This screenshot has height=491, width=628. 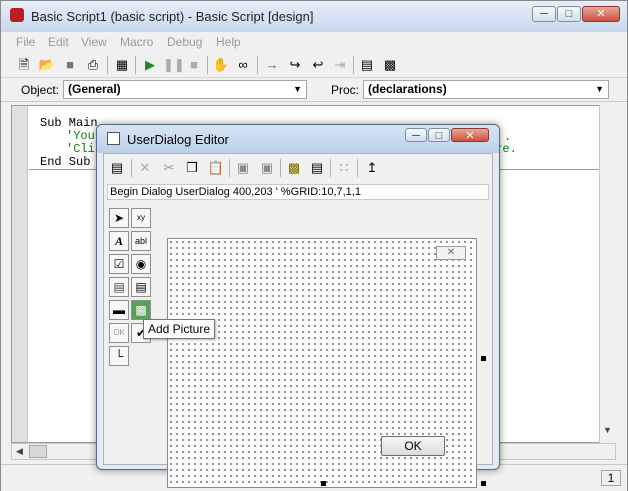 What do you see at coordinates (607, 430) in the screenshot?
I see `scroll-down-icon: ▼` at bounding box center [607, 430].